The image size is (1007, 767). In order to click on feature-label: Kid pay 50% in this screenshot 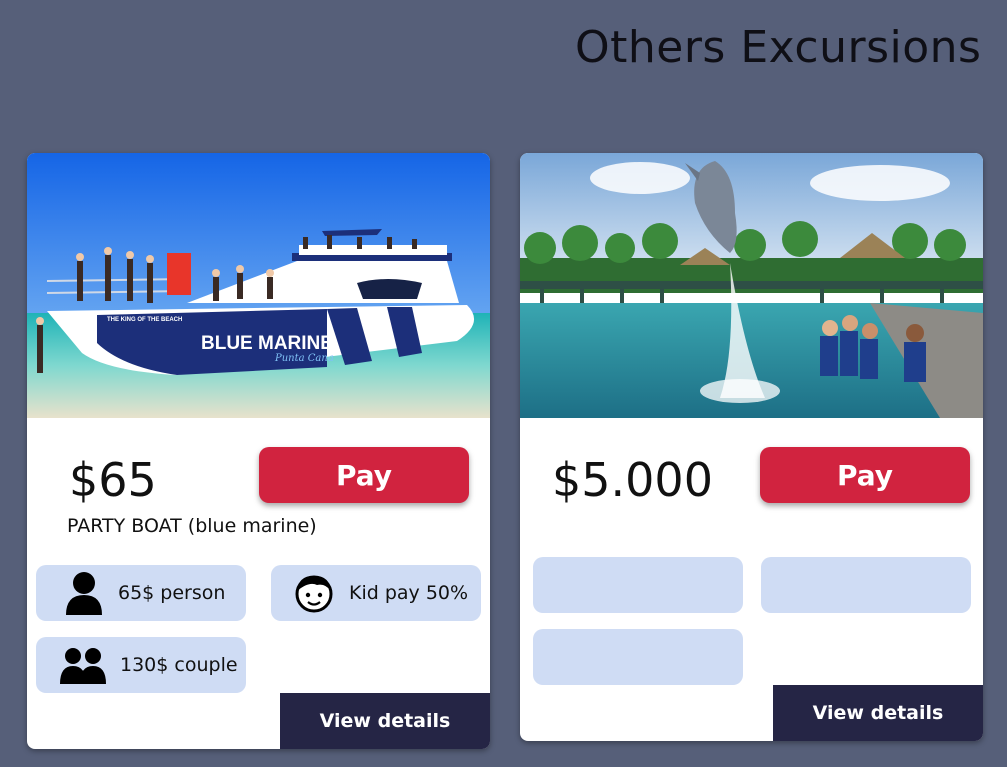, I will do `click(409, 593)`.